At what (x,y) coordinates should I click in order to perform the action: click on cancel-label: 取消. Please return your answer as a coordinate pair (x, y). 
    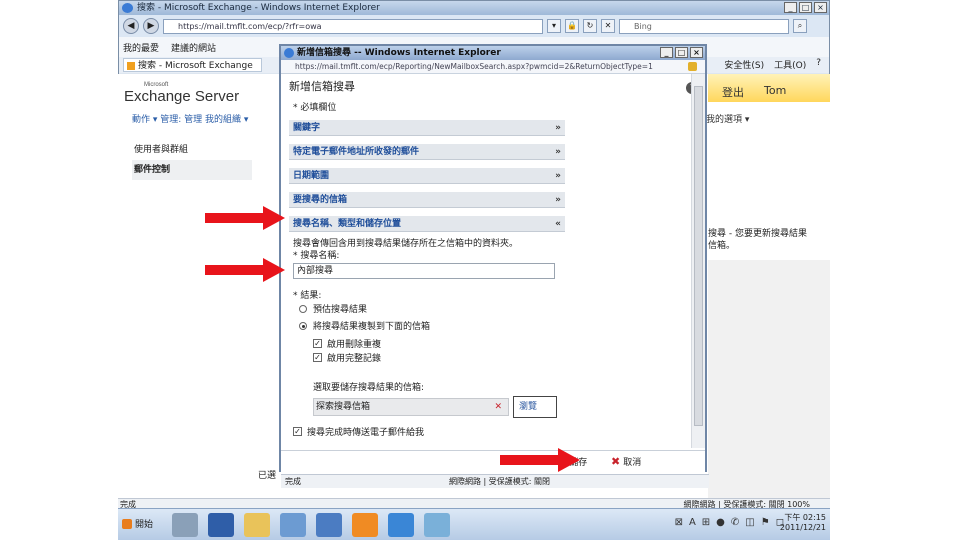
    Looking at the image, I should click on (632, 463).